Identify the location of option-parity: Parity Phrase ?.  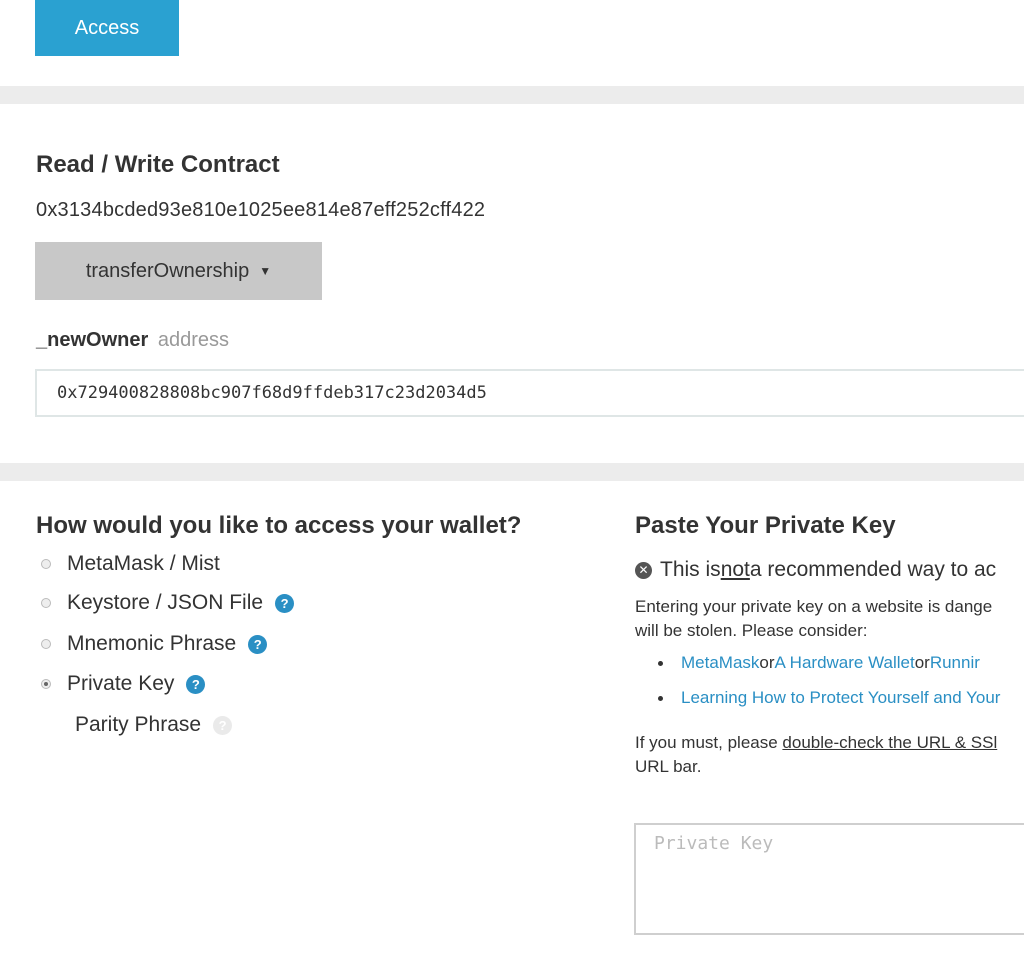
(154, 725).